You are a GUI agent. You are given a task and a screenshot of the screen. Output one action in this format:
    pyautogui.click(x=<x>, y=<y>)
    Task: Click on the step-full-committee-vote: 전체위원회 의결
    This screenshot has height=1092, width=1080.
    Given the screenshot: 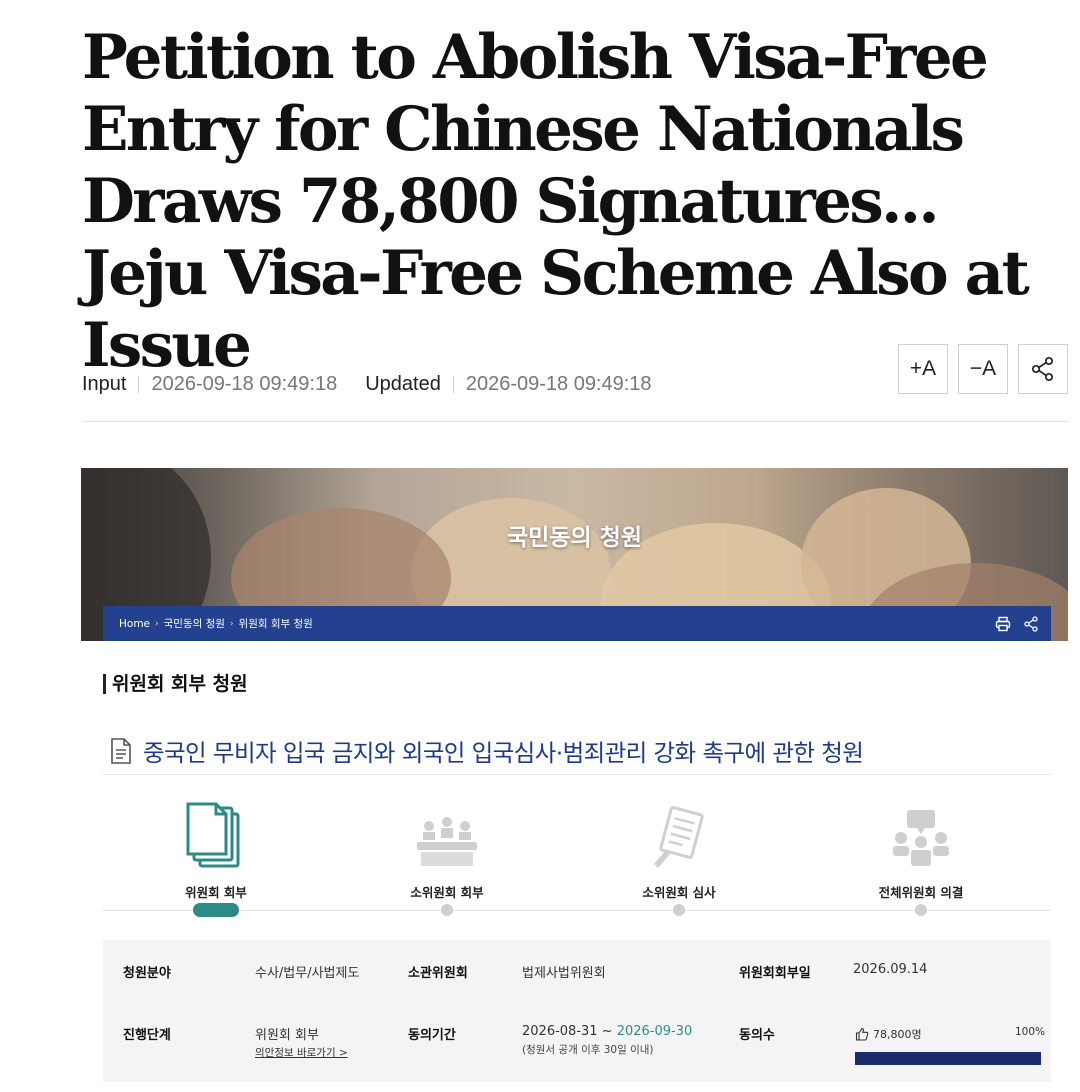 What is the action you would take?
    pyautogui.click(x=921, y=849)
    